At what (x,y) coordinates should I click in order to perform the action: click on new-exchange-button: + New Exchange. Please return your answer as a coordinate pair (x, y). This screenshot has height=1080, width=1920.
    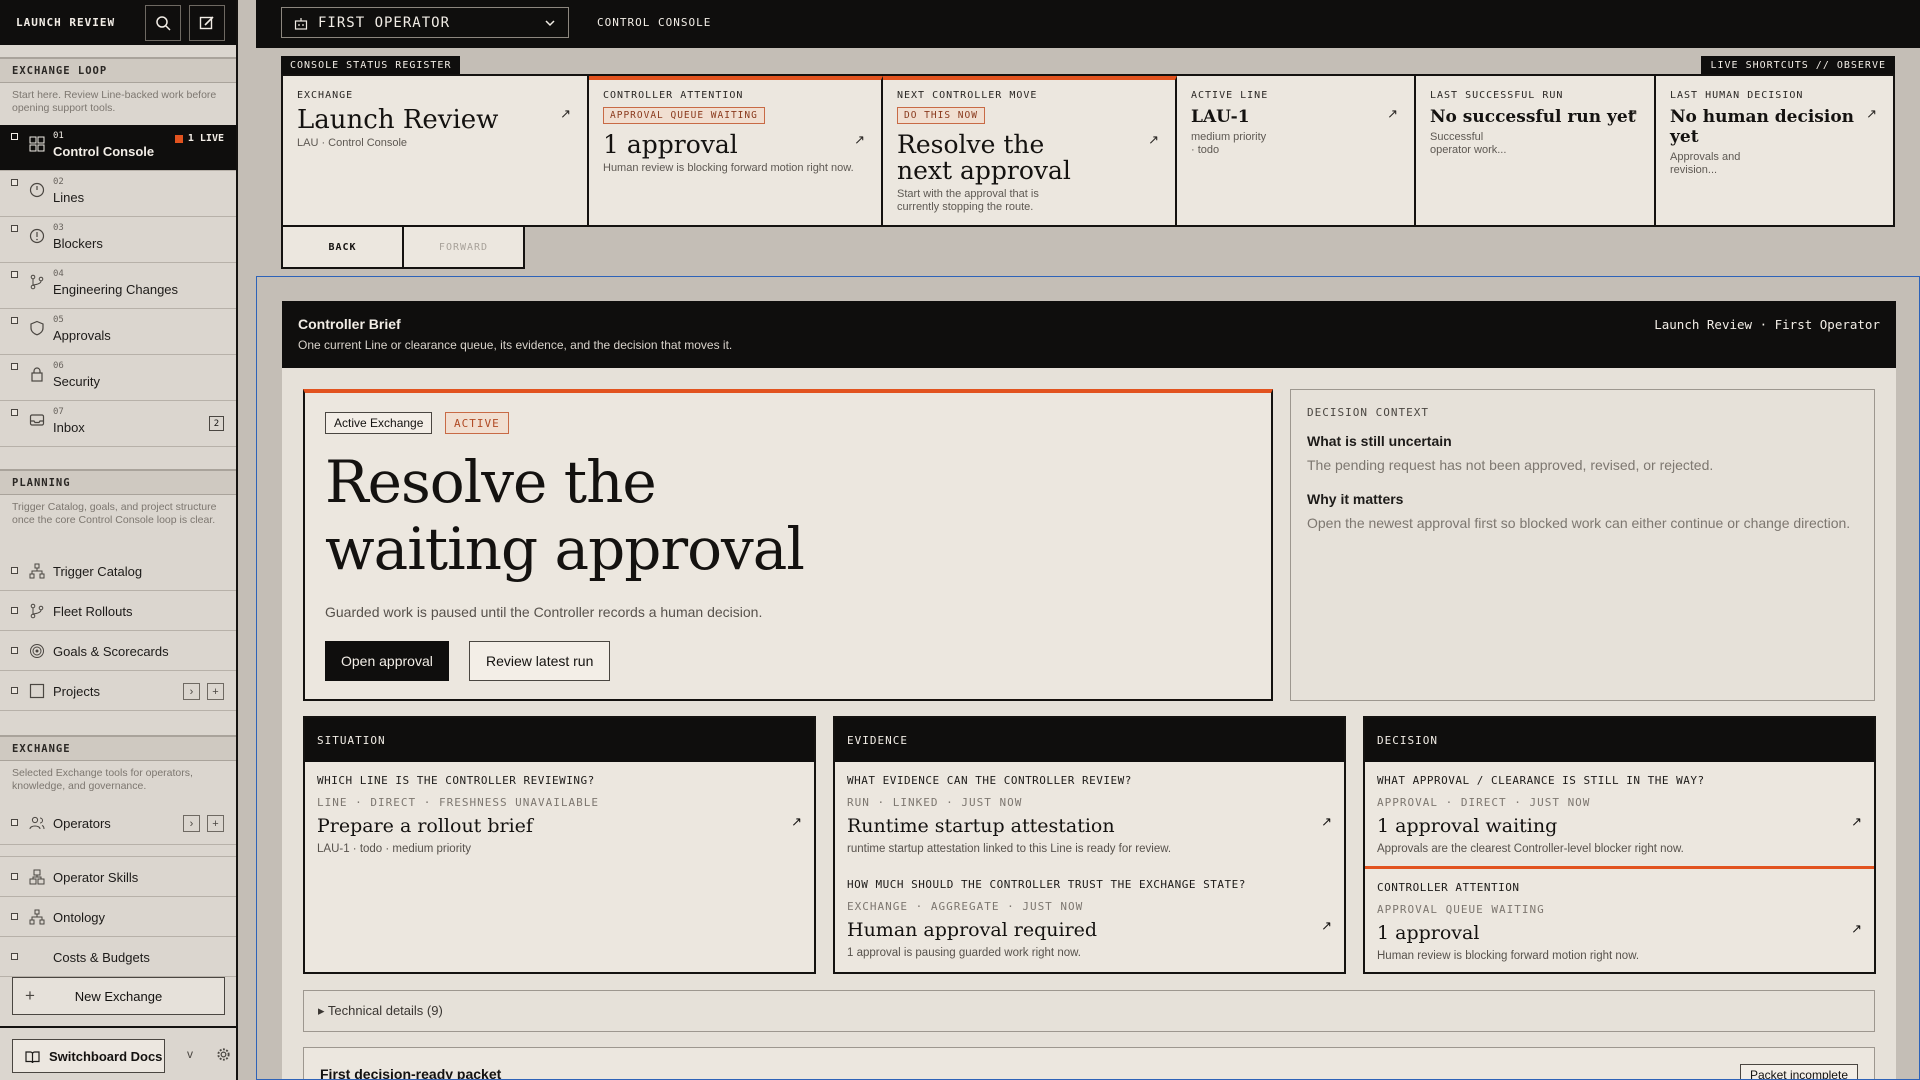
    Looking at the image, I should click on (118, 996).